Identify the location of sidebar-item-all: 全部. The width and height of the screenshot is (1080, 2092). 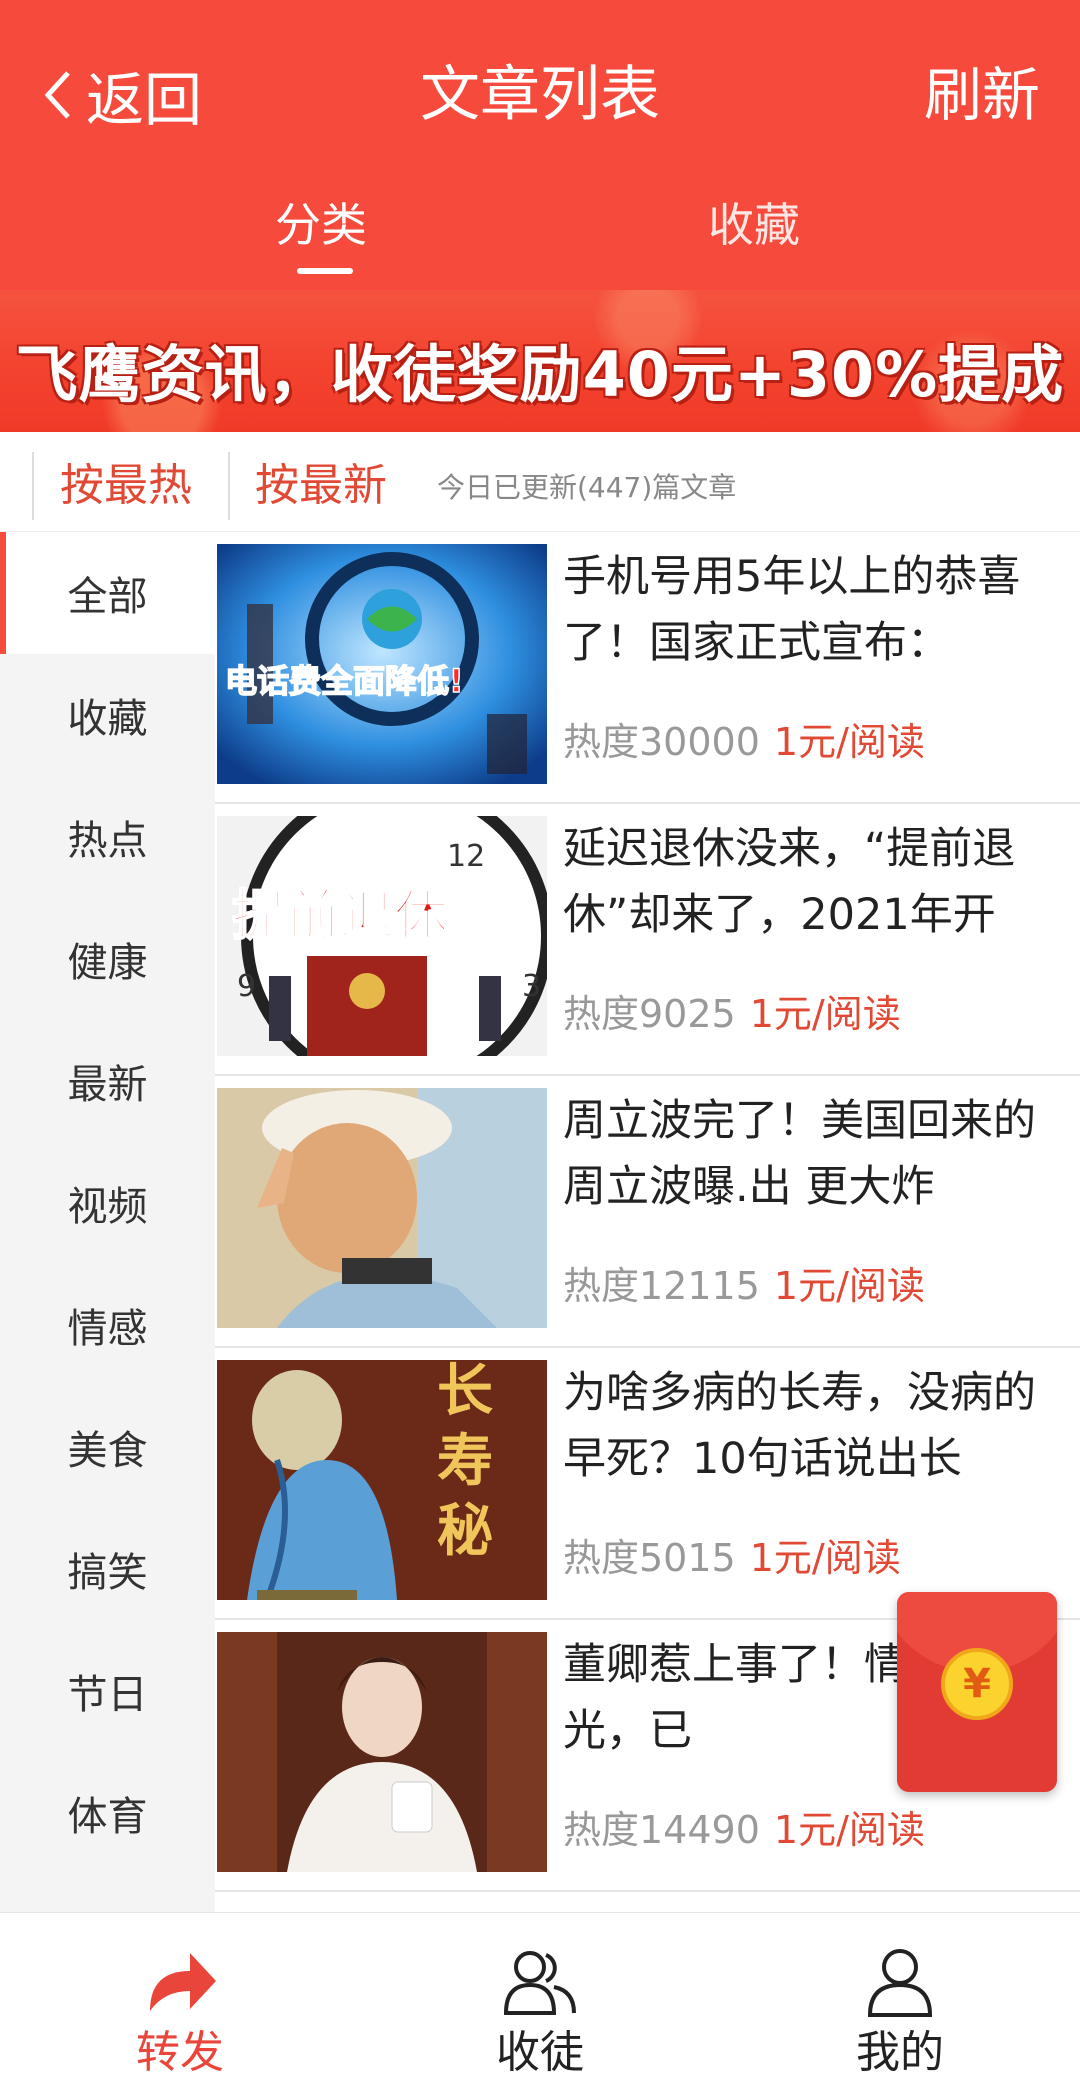
(107, 593).